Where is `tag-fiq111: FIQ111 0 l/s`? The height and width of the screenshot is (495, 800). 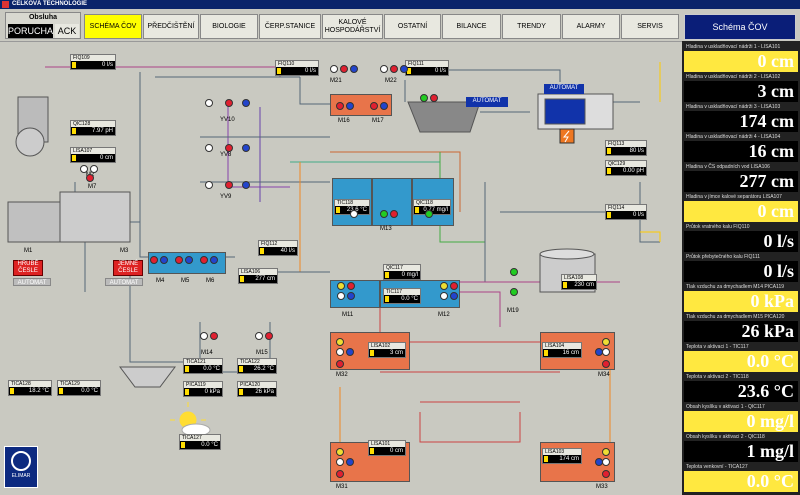
tag-fiq111: FIQ111 0 l/s is located at coordinates (427, 68).